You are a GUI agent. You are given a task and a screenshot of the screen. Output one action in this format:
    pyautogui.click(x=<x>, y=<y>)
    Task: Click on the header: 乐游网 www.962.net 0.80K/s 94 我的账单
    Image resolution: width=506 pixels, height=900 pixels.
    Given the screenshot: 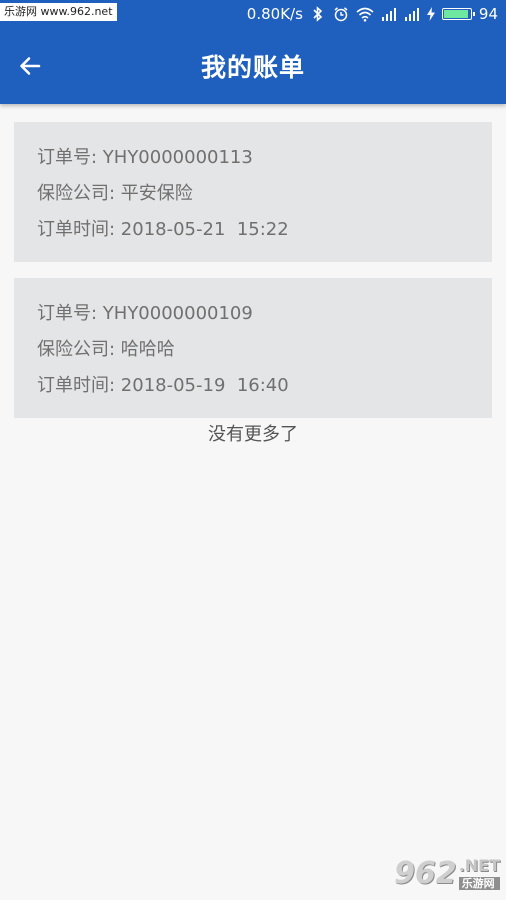 What is the action you would take?
    pyautogui.click(x=253, y=52)
    